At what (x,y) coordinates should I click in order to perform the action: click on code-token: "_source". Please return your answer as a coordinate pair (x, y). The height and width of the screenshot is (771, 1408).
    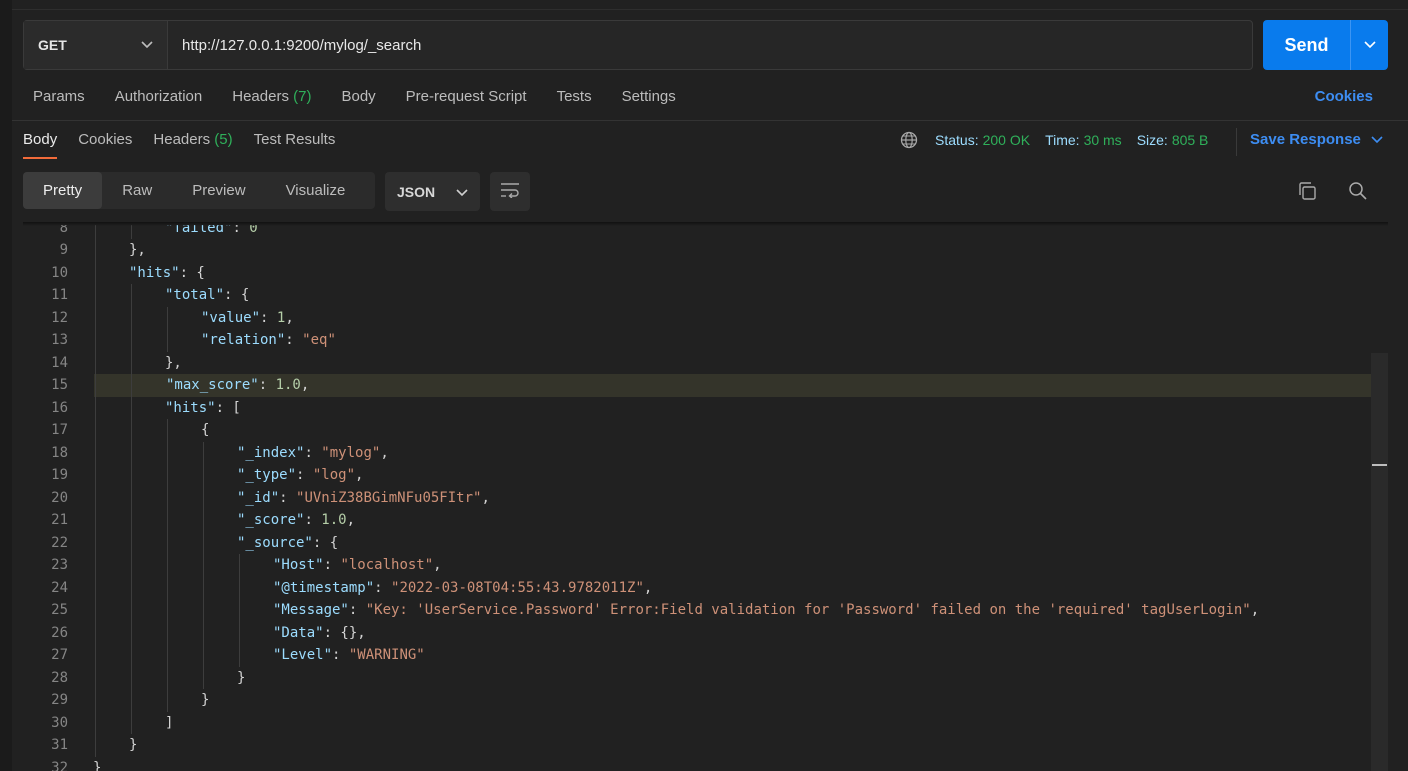
    Looking at the image, I should click on (275, 542).